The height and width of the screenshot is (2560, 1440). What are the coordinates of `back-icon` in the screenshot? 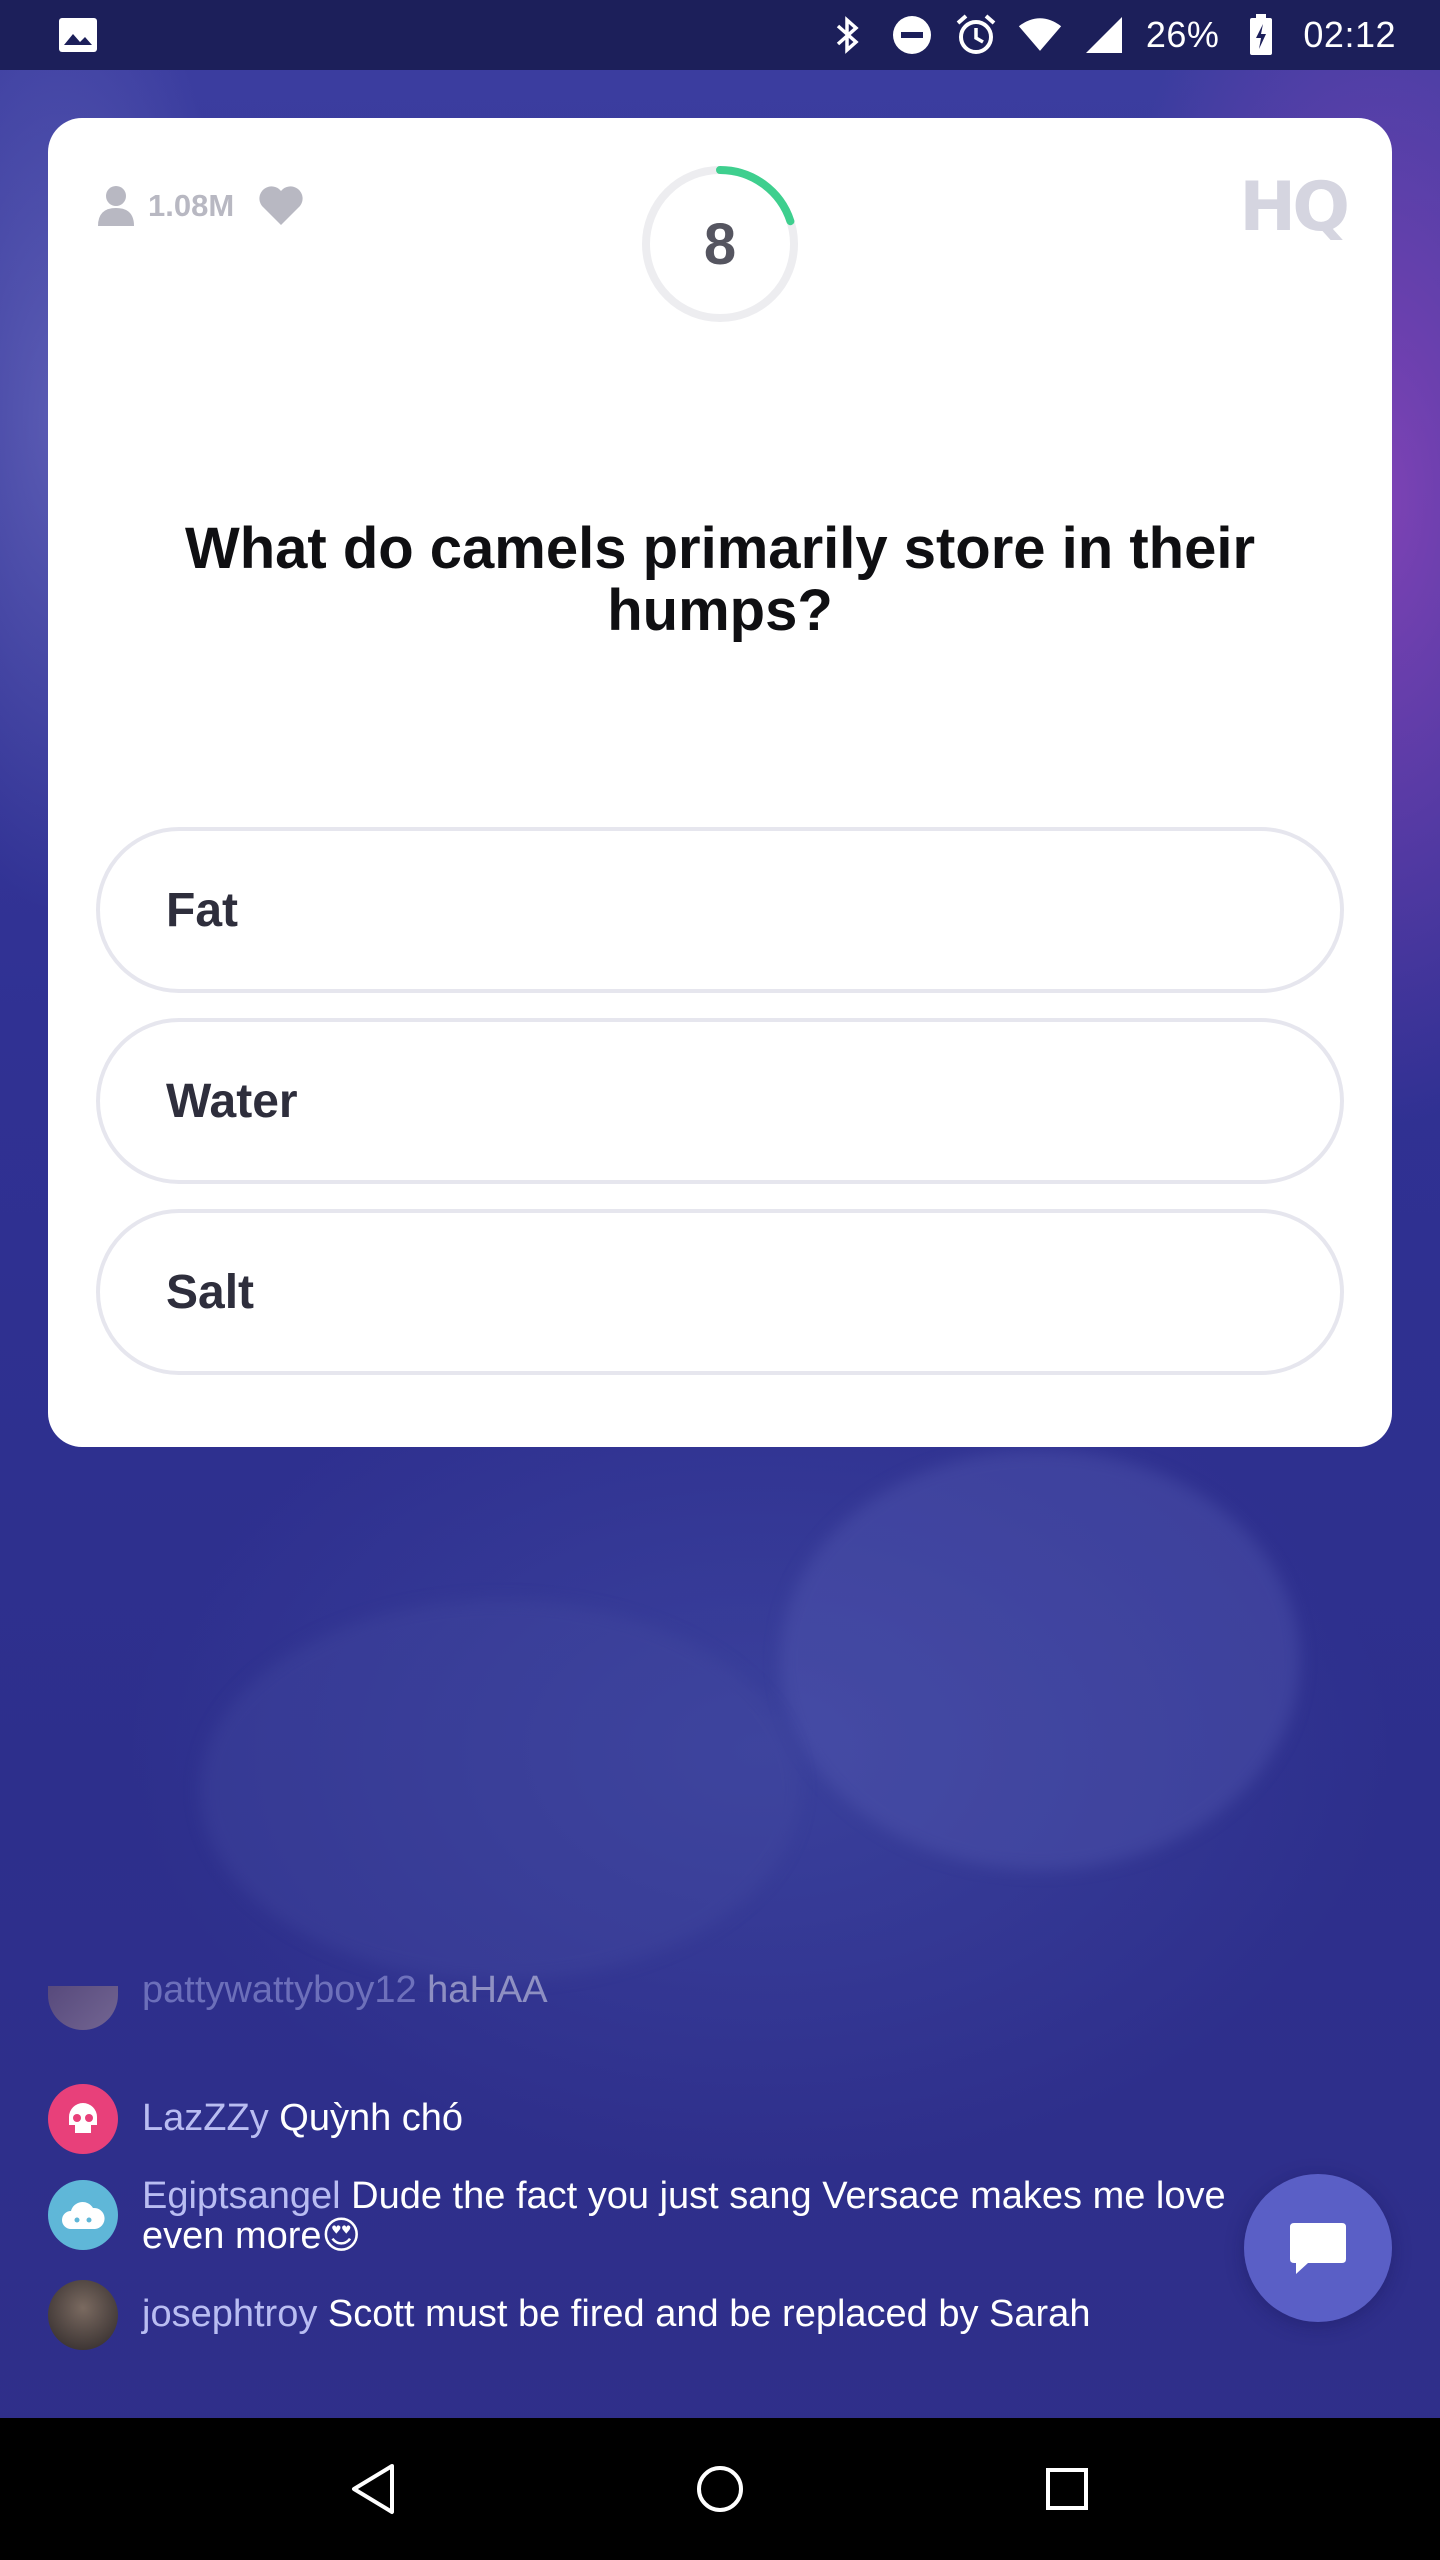 It's located at (373, 2489).